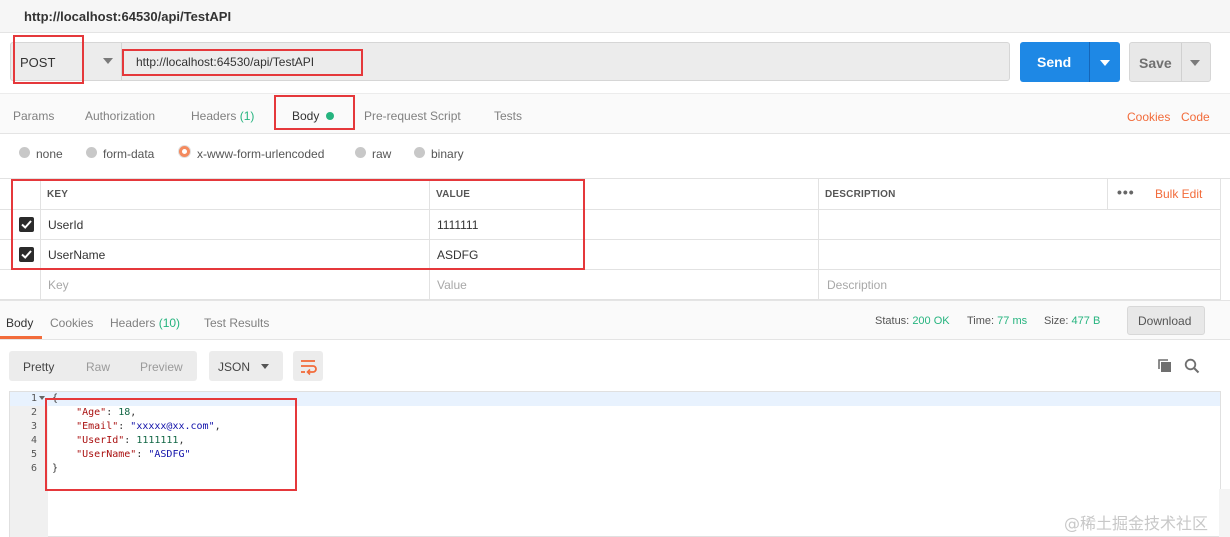 This screenshot has height=537, width=1230. I want to click on cookies-link: Cookies, so click(1148, 117).